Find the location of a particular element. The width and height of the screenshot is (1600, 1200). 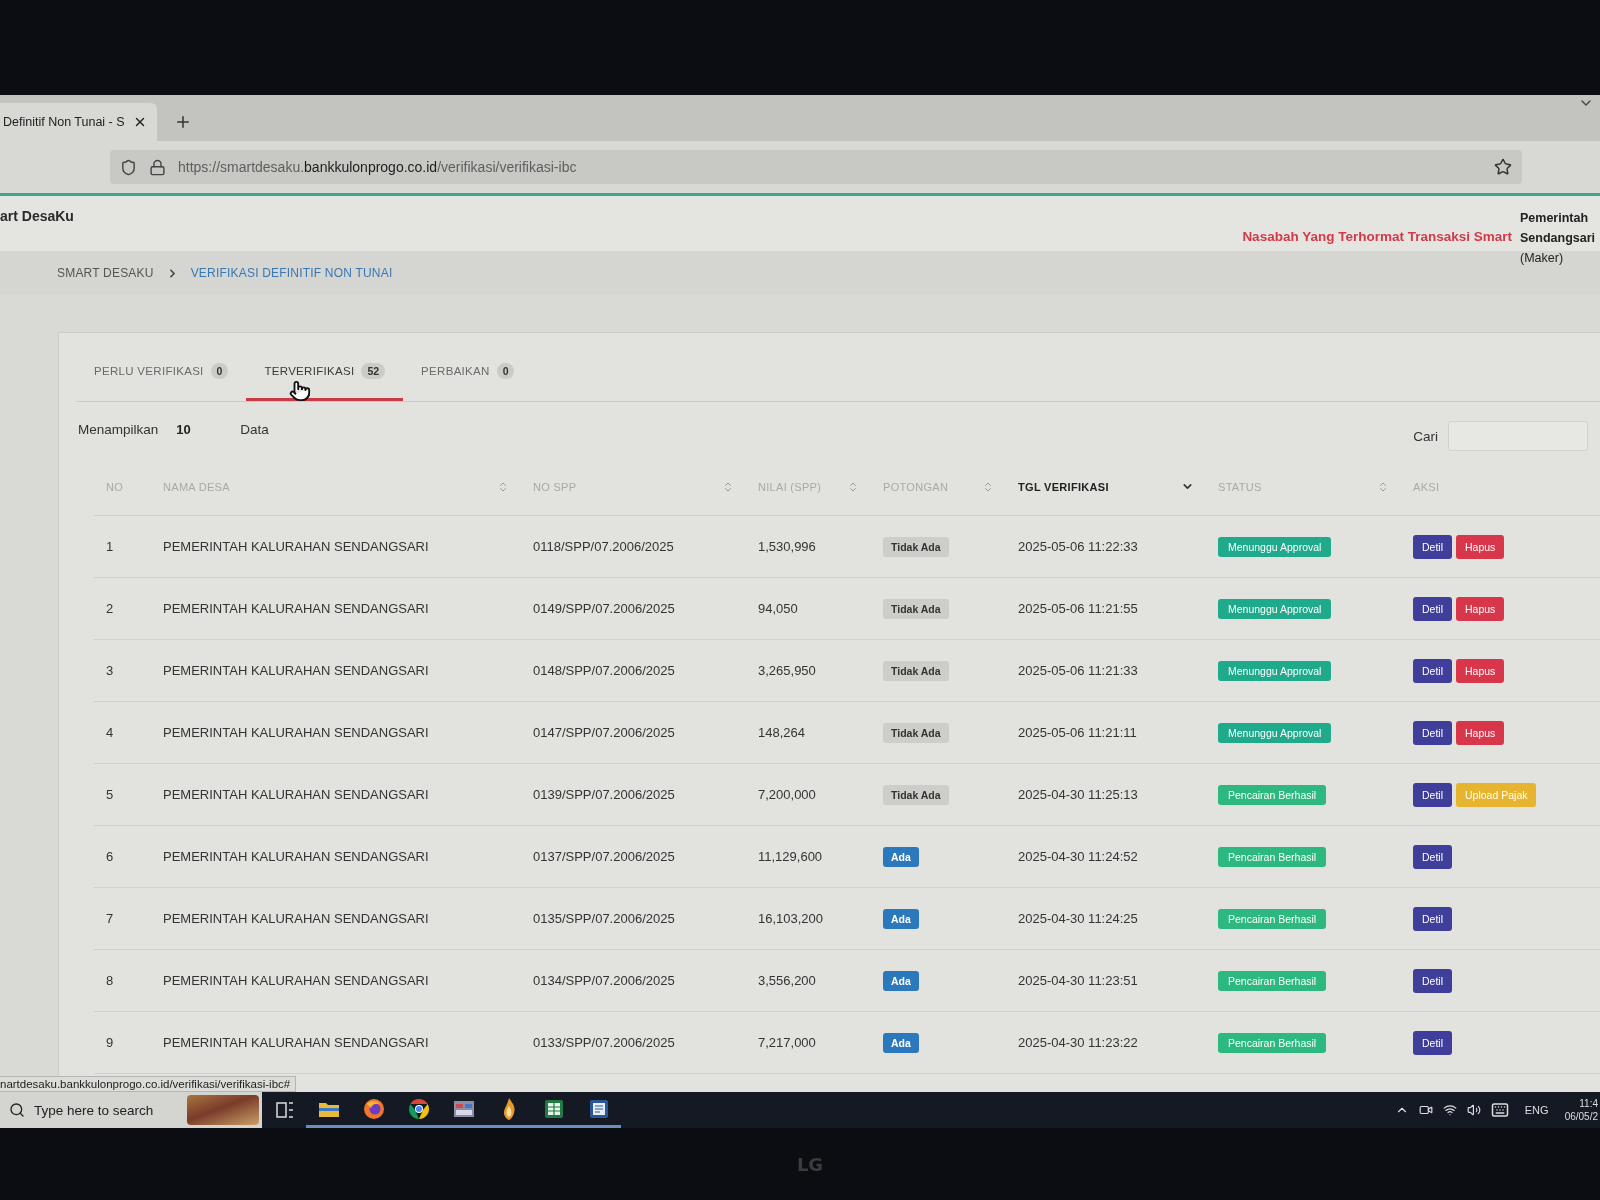

table-cell-text: 7,217,000 is located at coordinates (787, 1042).